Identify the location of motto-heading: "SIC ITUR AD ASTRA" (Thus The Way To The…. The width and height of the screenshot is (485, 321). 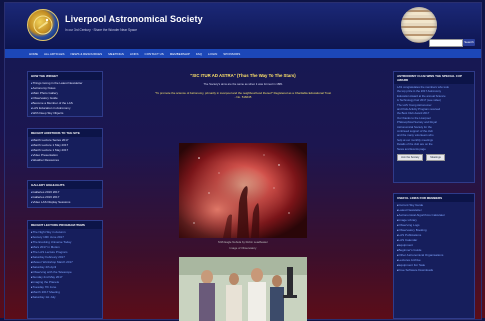
(243, 75).